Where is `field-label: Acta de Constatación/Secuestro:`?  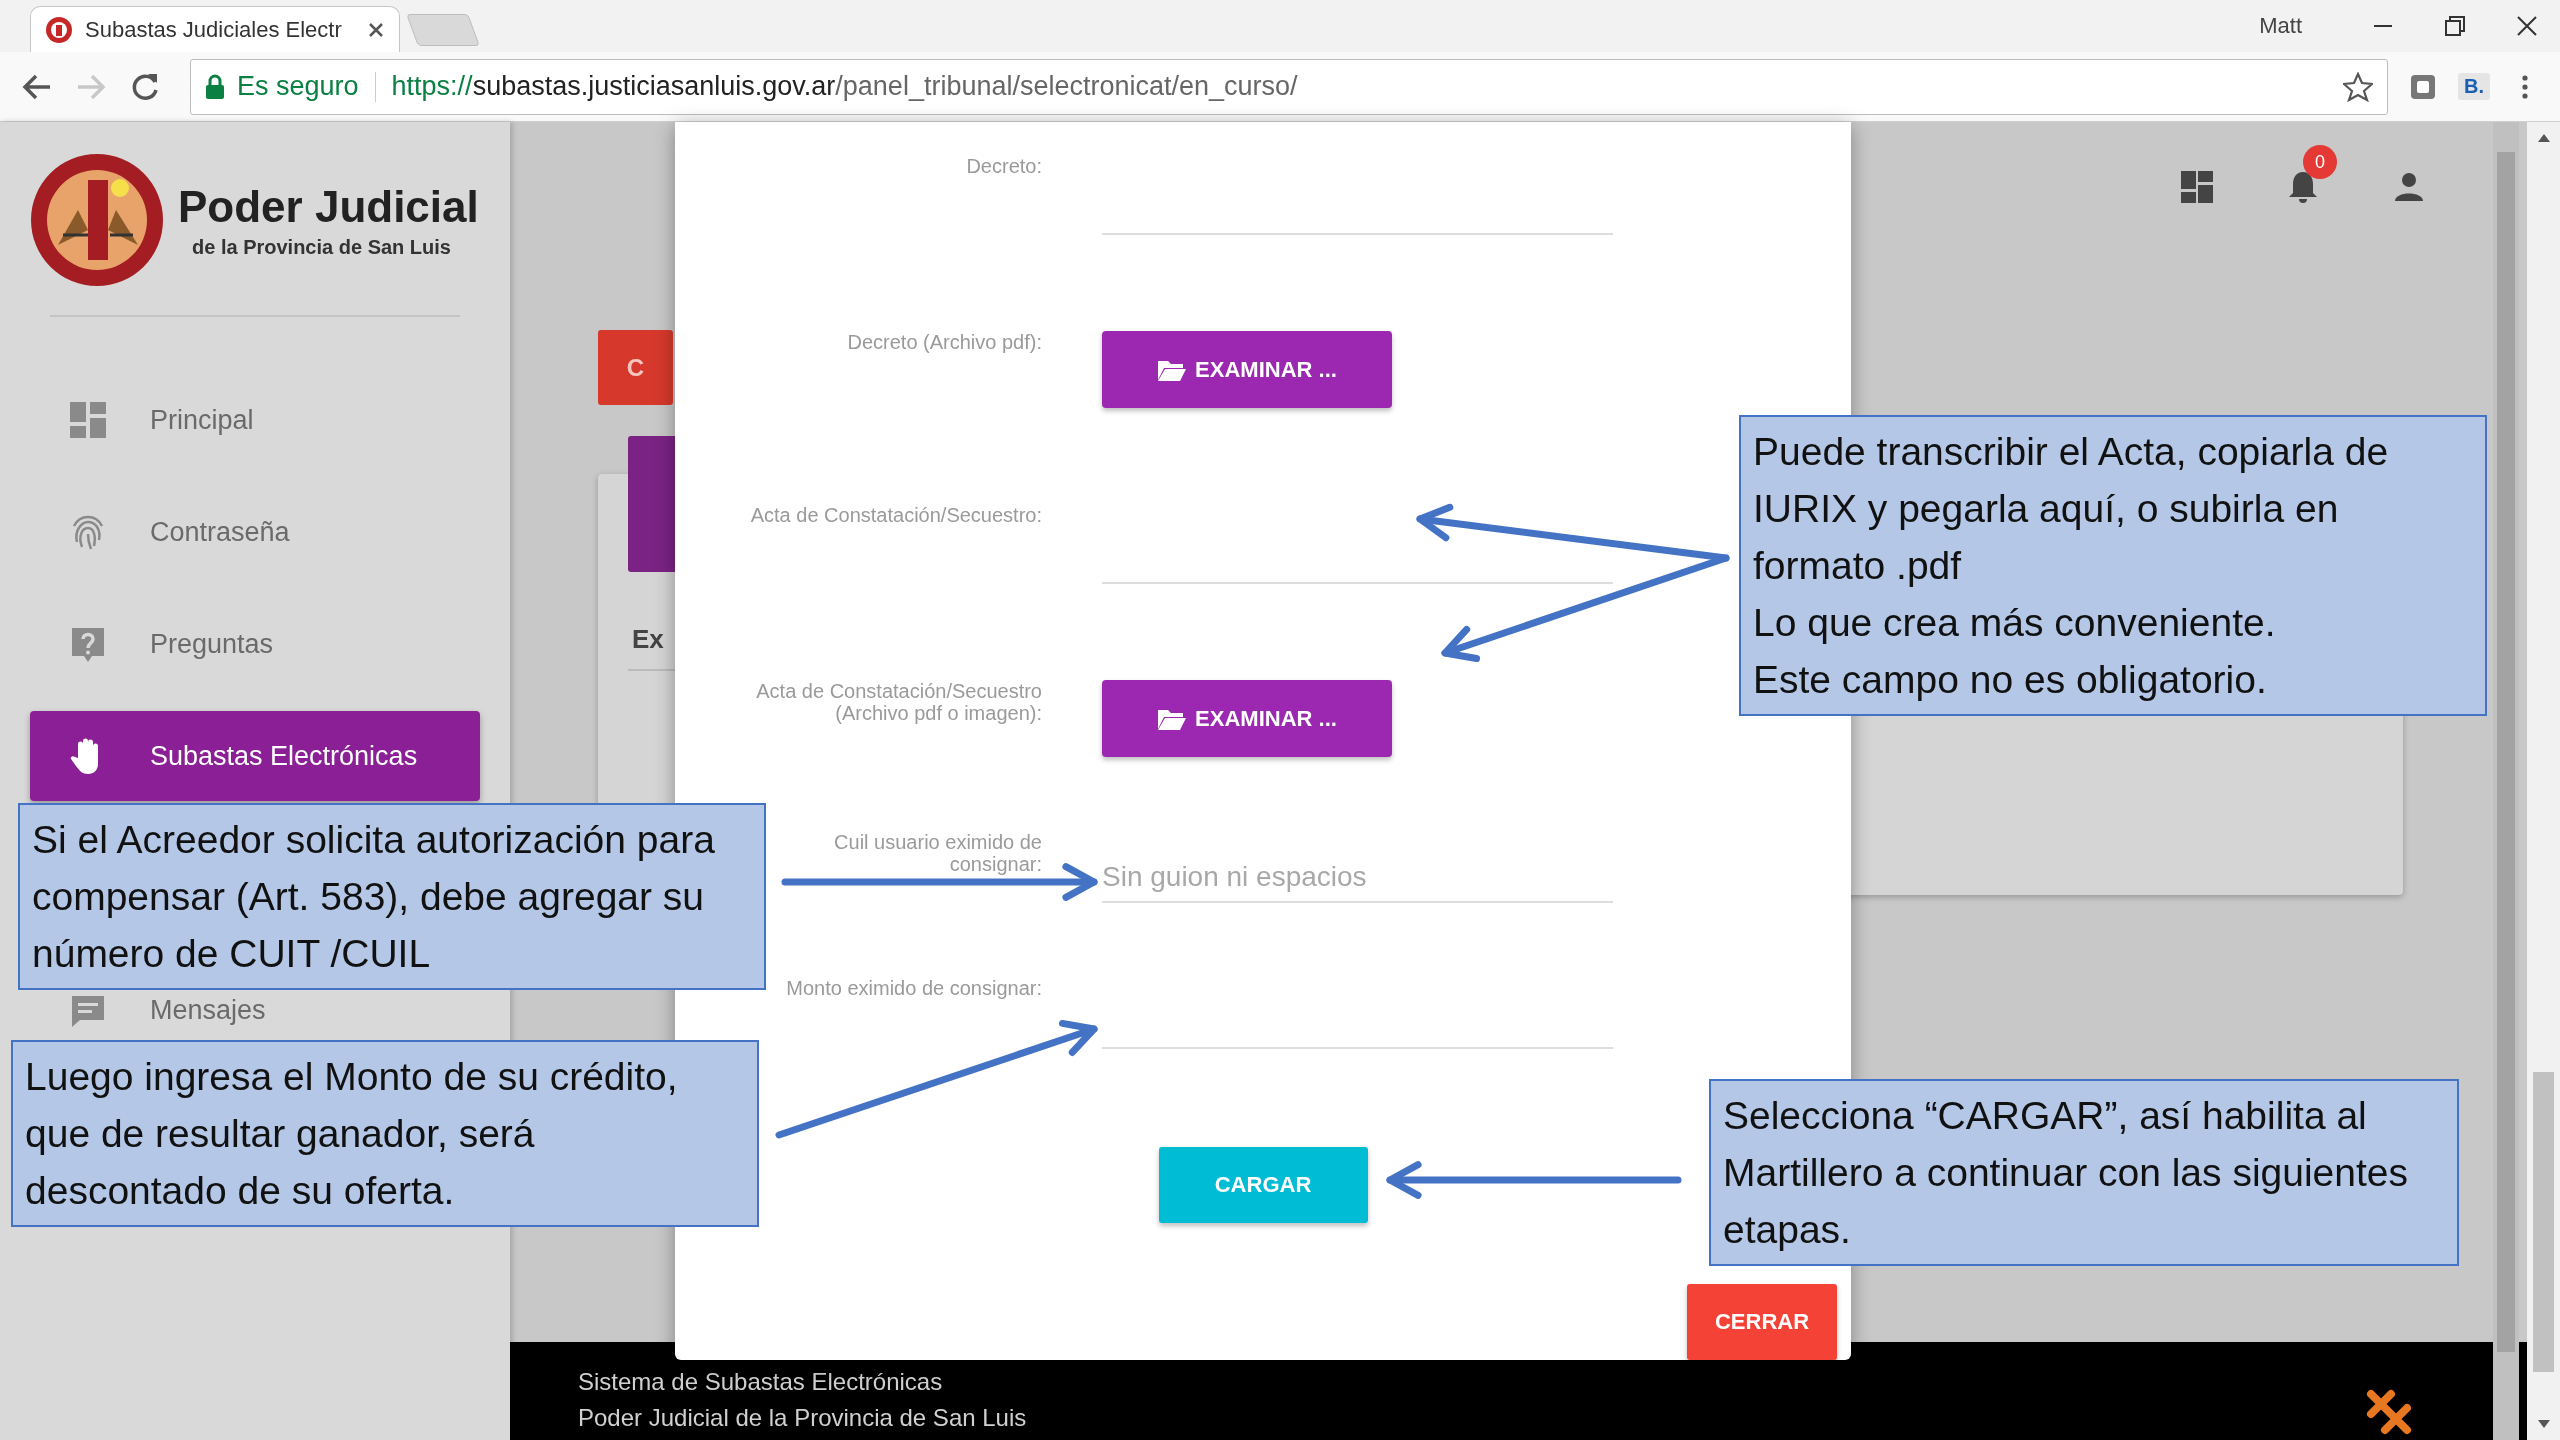
field-label: Acta de Constatación/Secuestro: is located at coordinates (896, 515).